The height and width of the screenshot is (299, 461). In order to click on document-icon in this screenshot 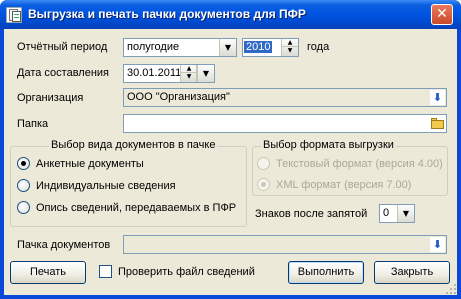, I will do `click(14, 15)`.